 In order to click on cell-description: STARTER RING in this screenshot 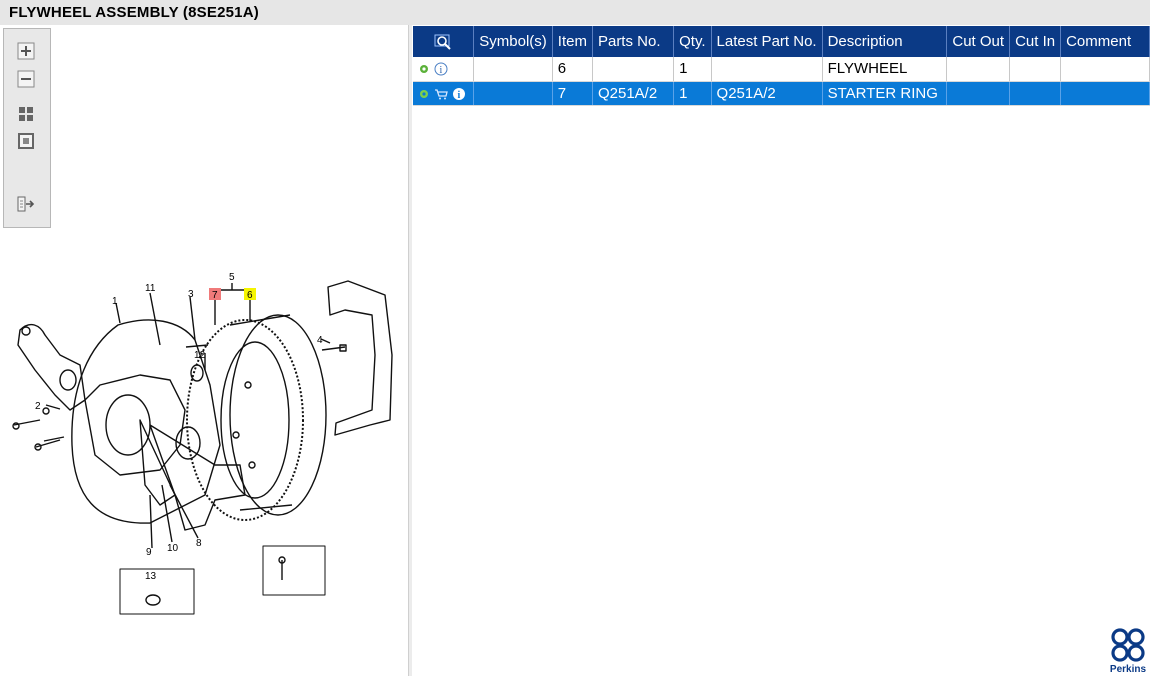, I will do `click(885, 93)`.